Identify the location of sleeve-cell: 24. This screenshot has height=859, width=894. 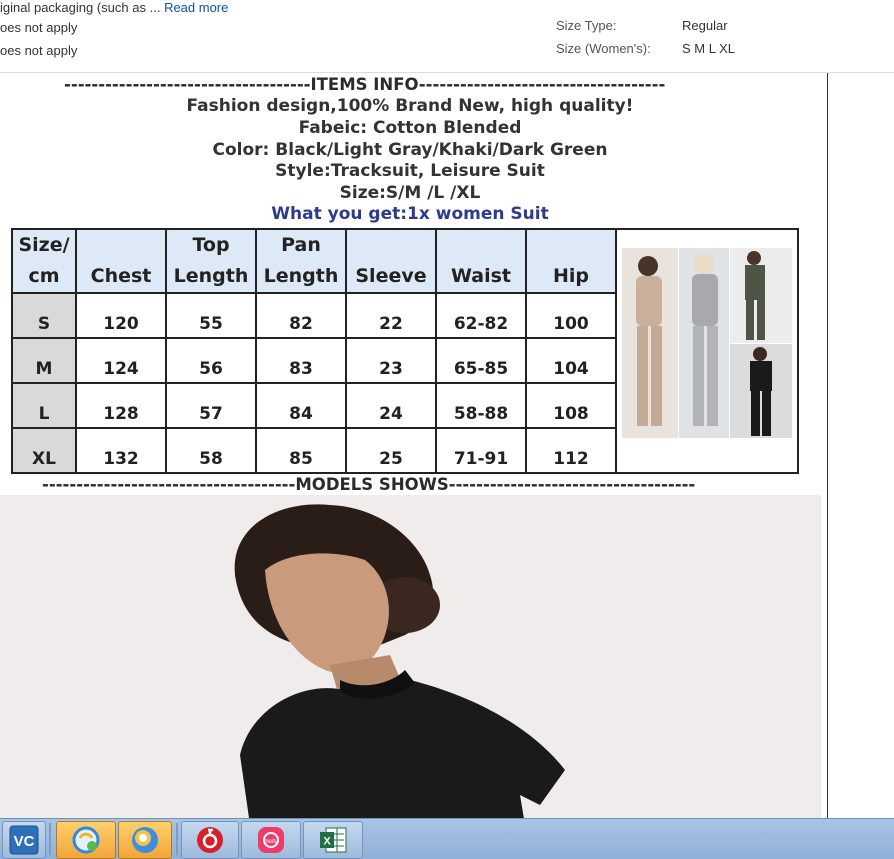
(391, 405).